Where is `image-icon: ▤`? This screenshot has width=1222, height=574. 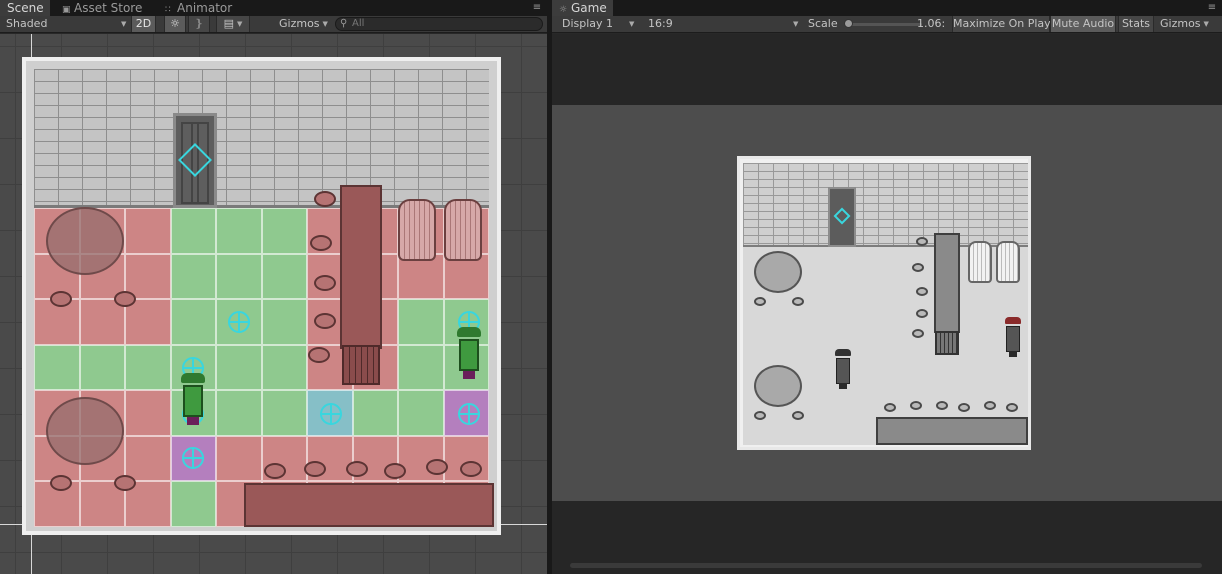
image-icon: ▤ is located at coordinates (228, 23).